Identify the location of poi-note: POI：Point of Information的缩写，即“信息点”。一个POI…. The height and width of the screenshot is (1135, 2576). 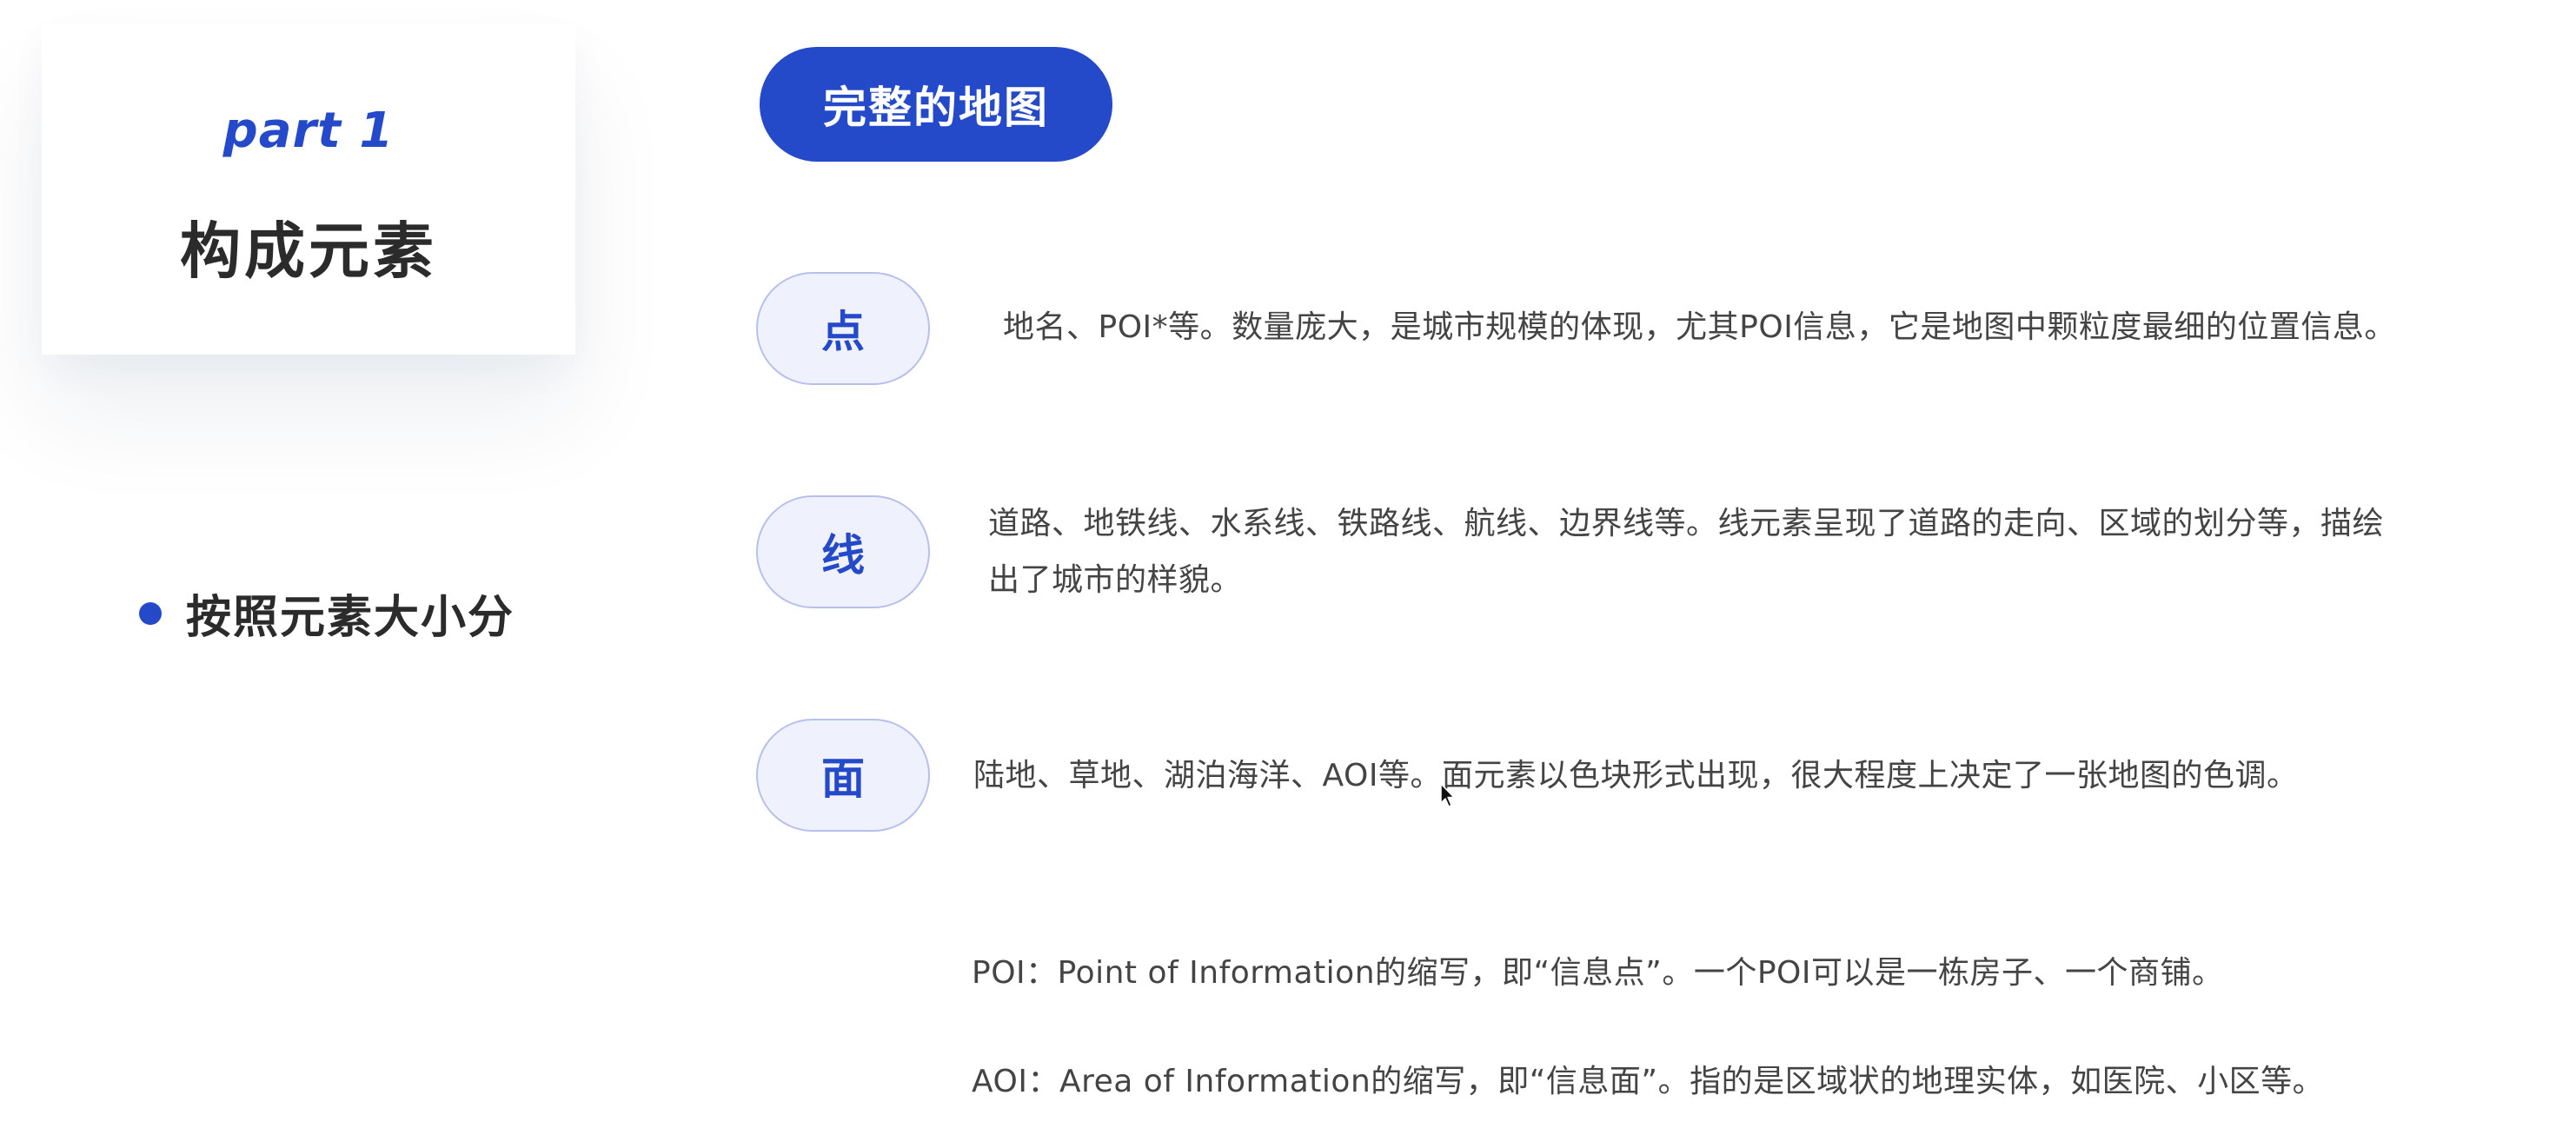
(1598, 973).